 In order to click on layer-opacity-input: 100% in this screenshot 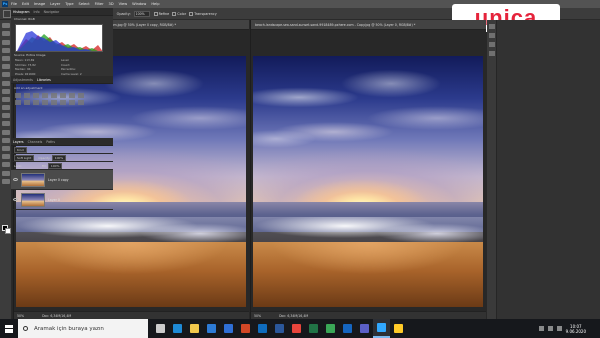, I will do `click(59, 157)`.